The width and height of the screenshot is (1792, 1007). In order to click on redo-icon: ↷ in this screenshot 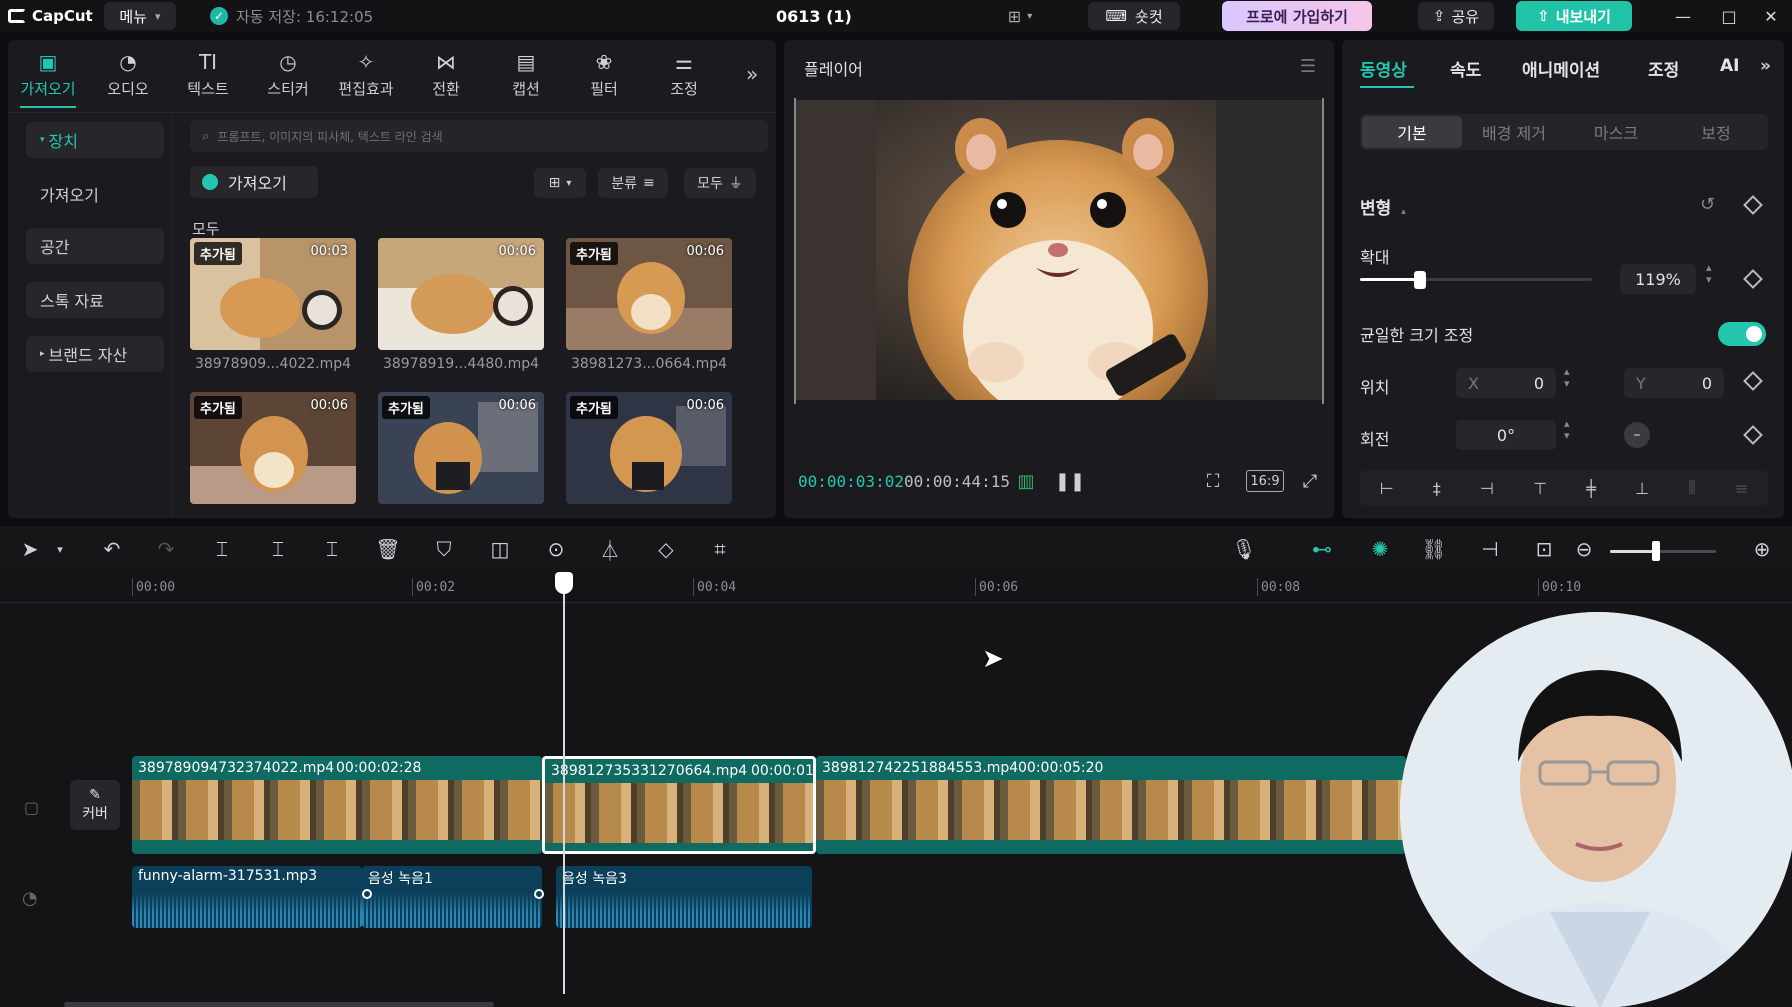, I will do `click(166, 549)`.